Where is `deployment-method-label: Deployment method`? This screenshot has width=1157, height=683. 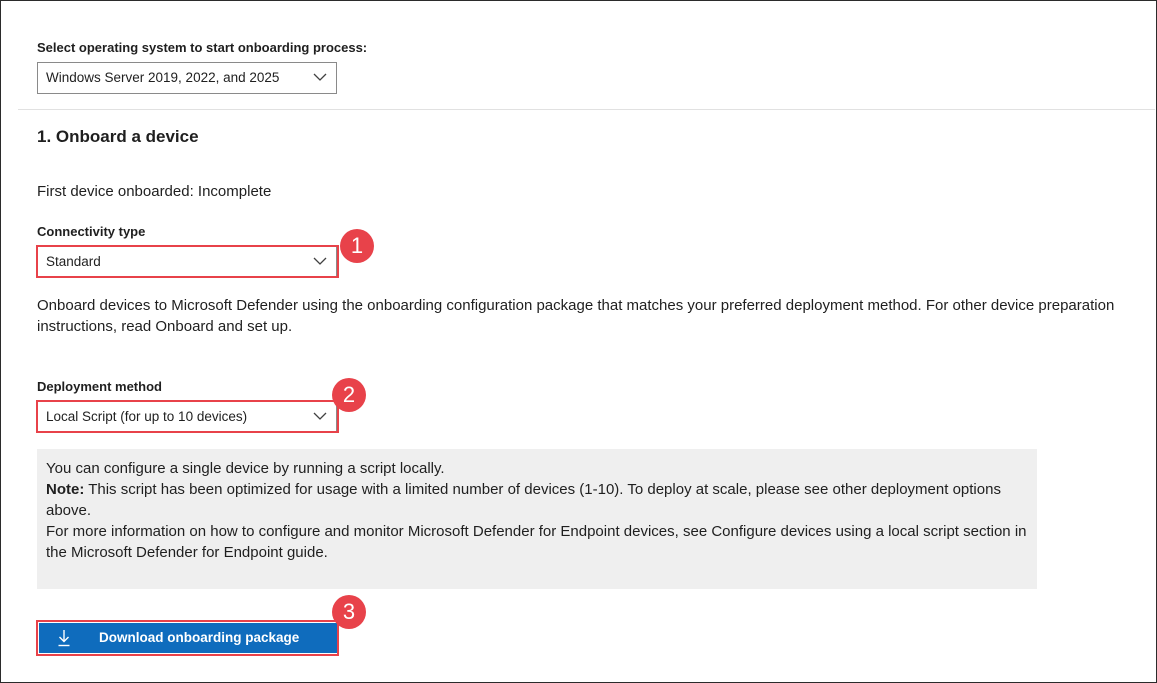
deployment-method-label: Deployment method is located at coordinates (99, 386).